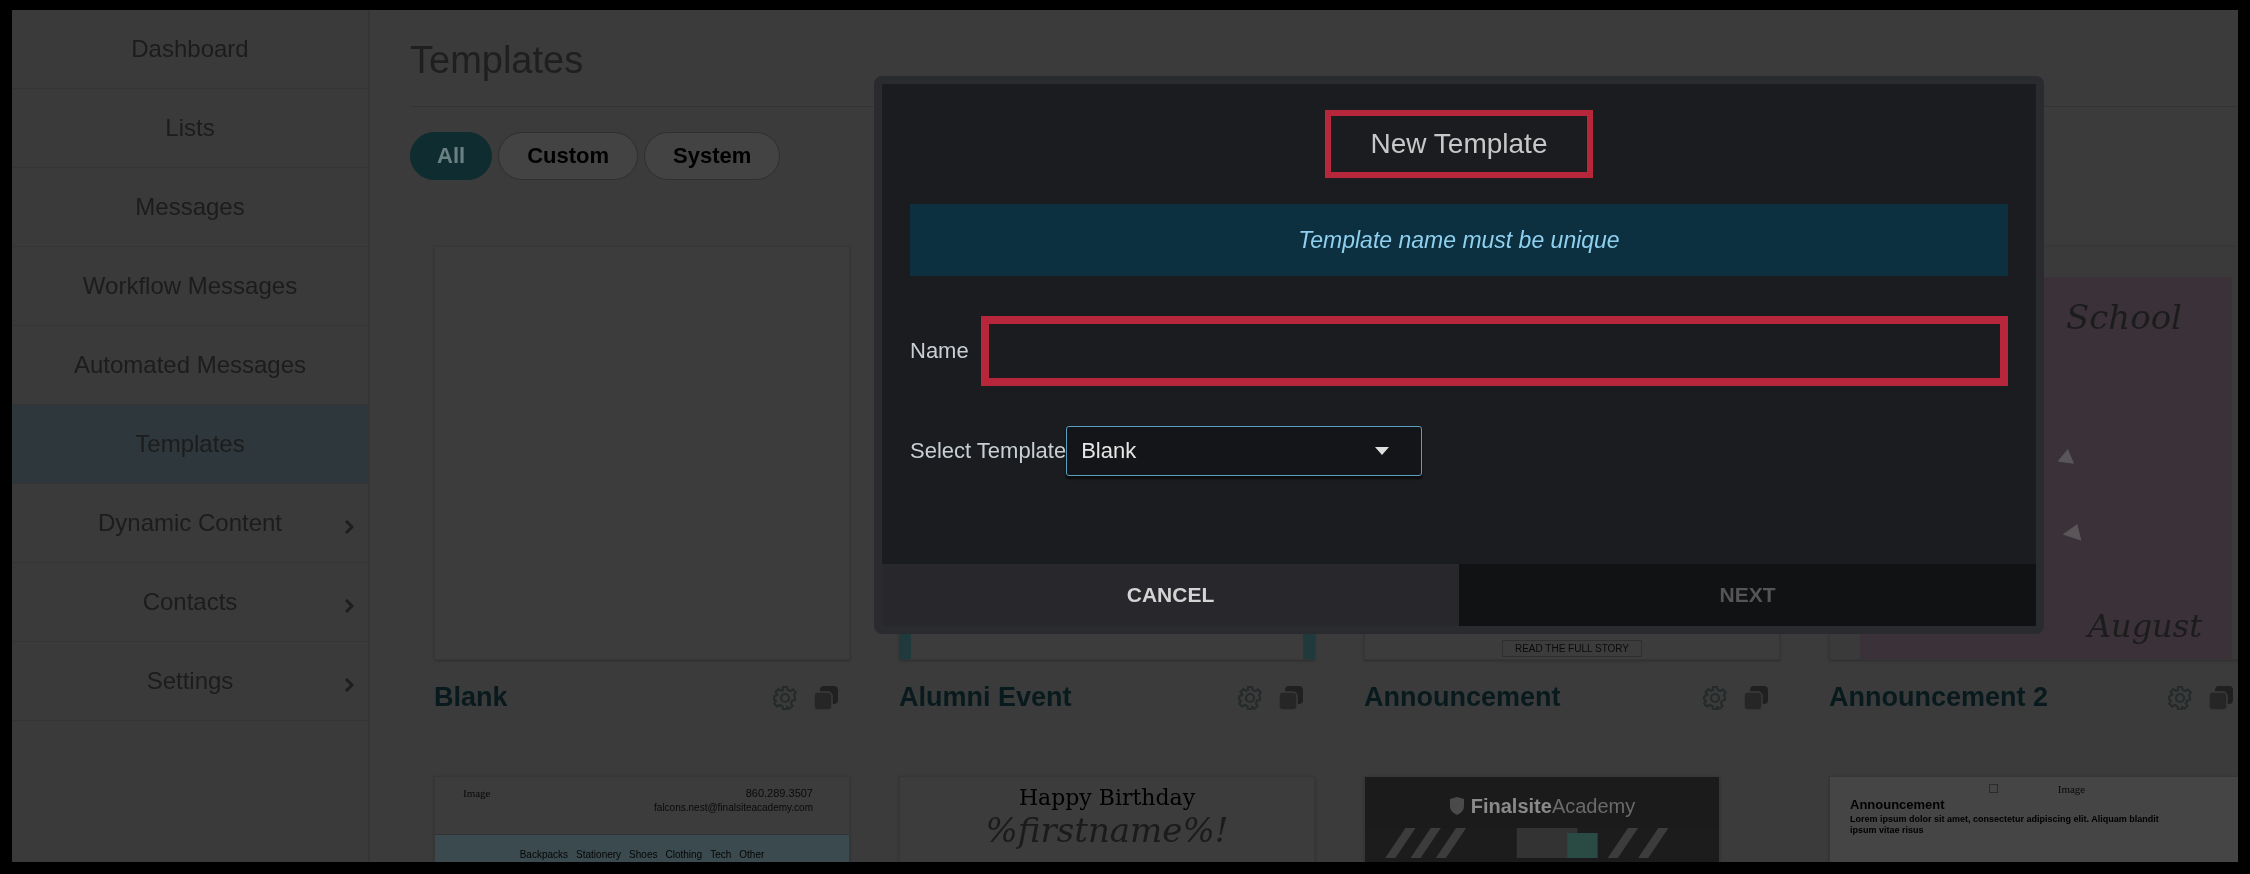 The width and height of the screenshot is (2250, 874). Describe the element at coordinates (544, 855) in the screenshot. I see `nav-link: Backpacks` at that location.